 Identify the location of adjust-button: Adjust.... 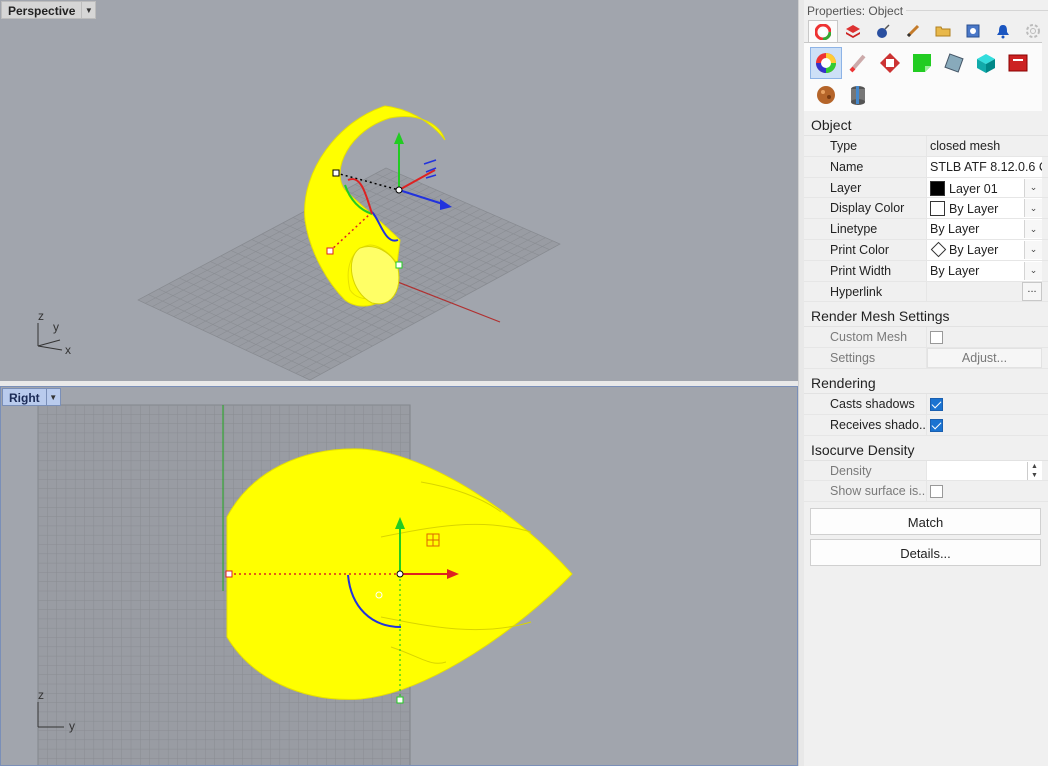
(984, 358).